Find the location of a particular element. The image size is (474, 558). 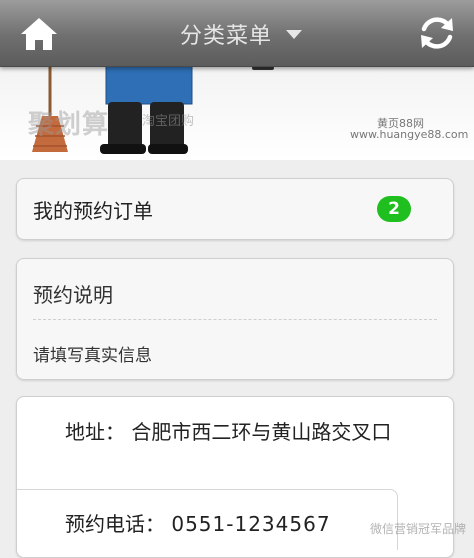

home-button is located at coordinates (39, 34).